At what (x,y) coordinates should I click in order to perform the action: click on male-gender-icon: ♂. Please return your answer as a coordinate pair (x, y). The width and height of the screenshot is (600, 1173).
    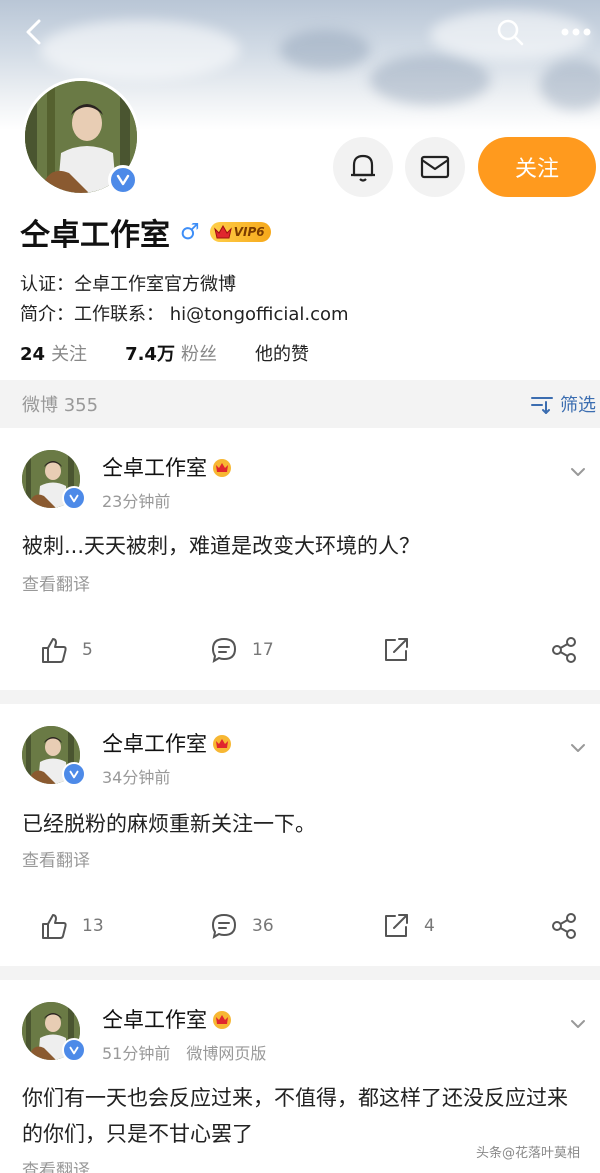
    Looking at the image, I should click on (190, 232).